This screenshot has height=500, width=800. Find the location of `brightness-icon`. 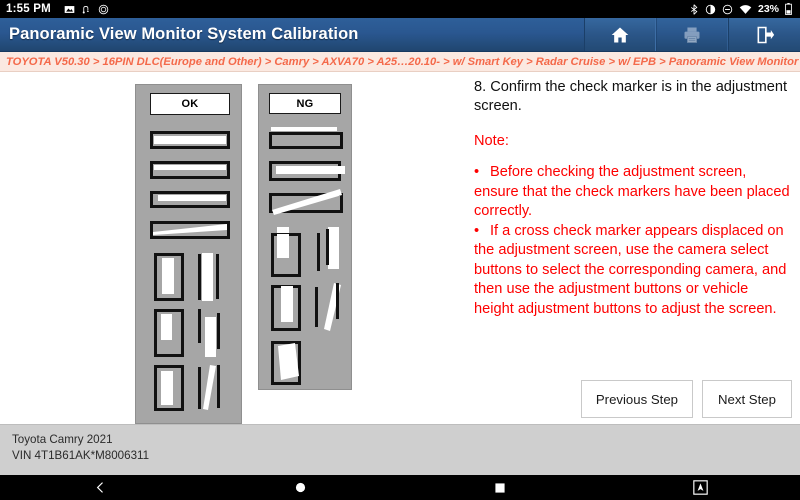

brightness-icon is located at coordinates (710, 9).